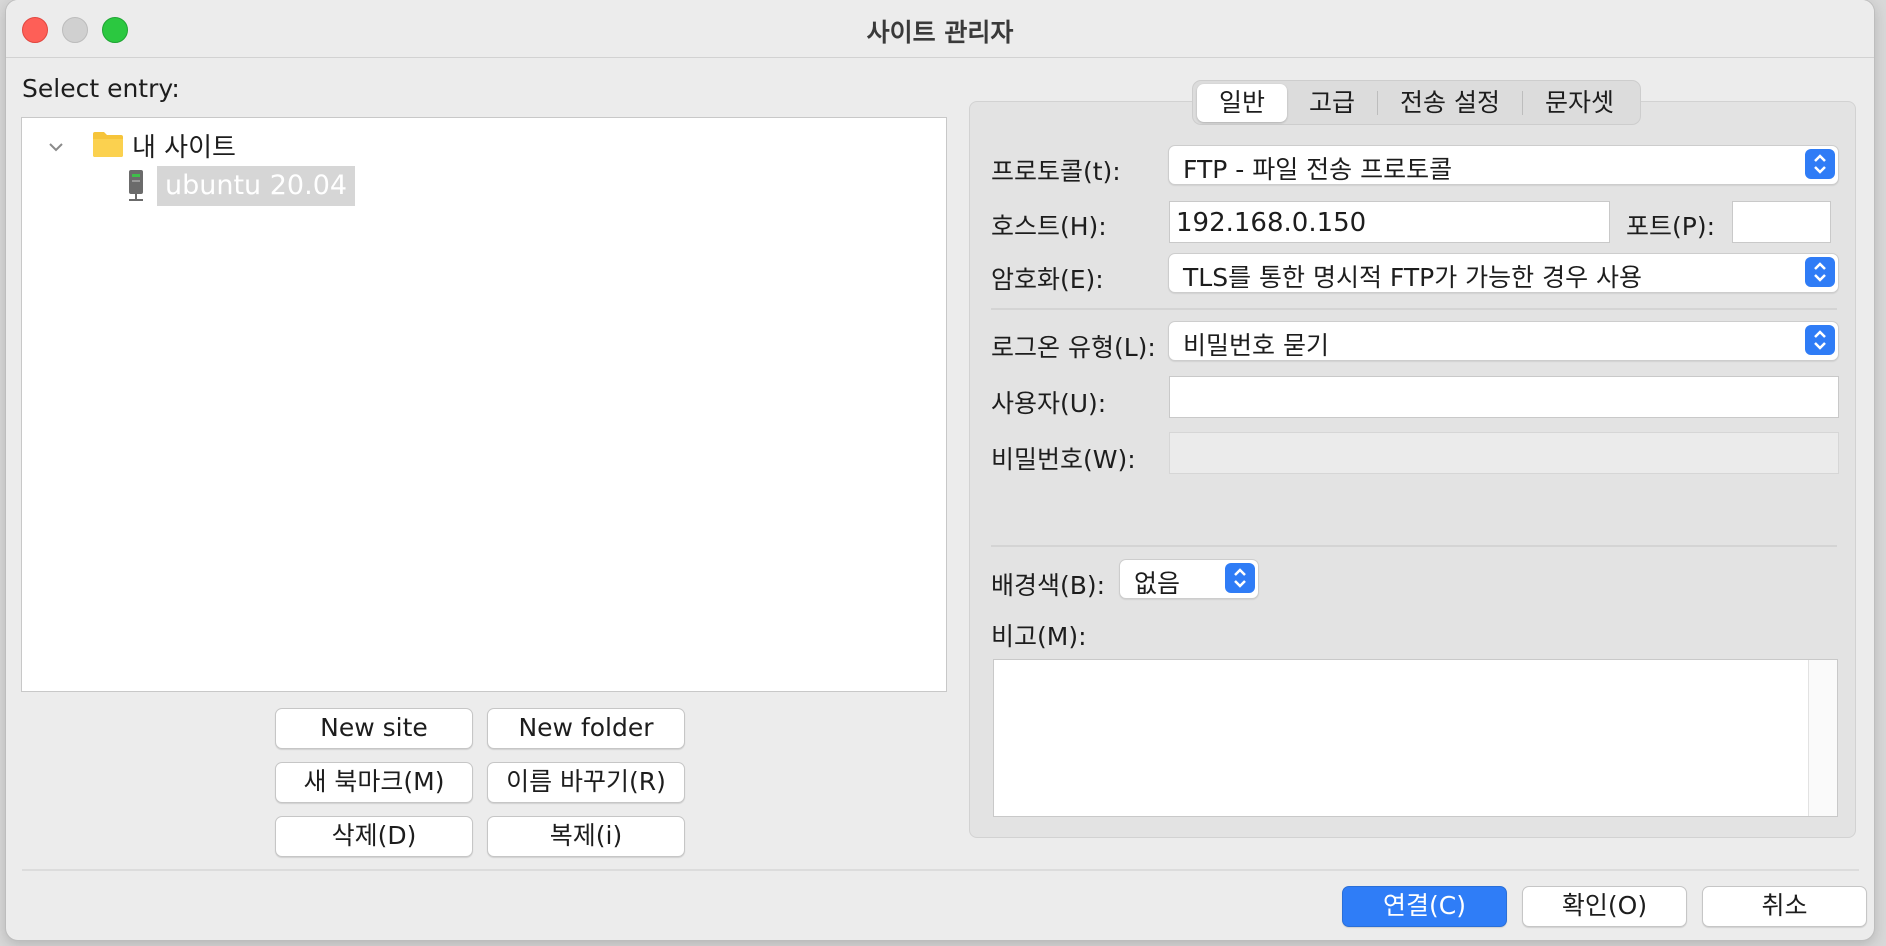 Image resolution: width=1886 pixels, height=946 pixels. I want to click on logon-type-value: 비밀번호 묻기, so click(1256, 345).